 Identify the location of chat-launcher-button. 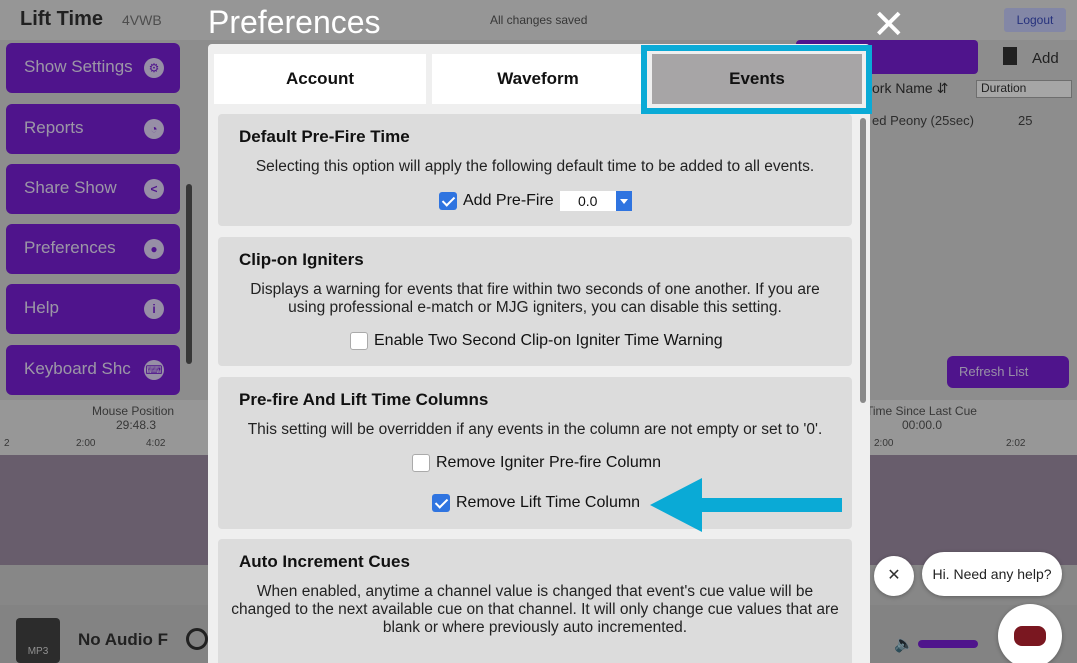
(1030, 633).